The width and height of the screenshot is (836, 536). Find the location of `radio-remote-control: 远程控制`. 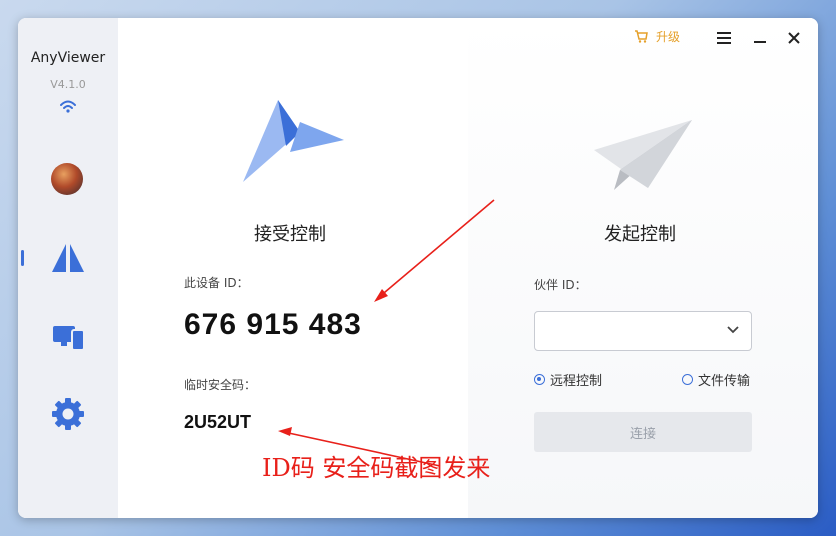

radio-remote-control: 远程控制 is located at coordinates (568, 379).